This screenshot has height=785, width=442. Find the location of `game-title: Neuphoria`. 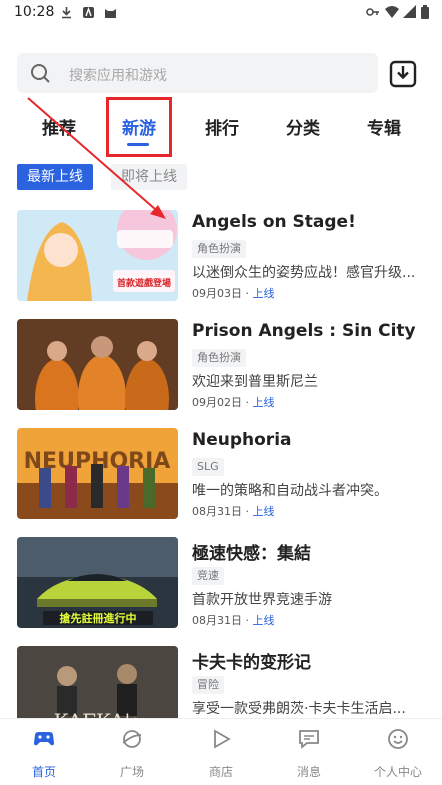

game-title: Neuphoria is located at coordinates (242, 440).